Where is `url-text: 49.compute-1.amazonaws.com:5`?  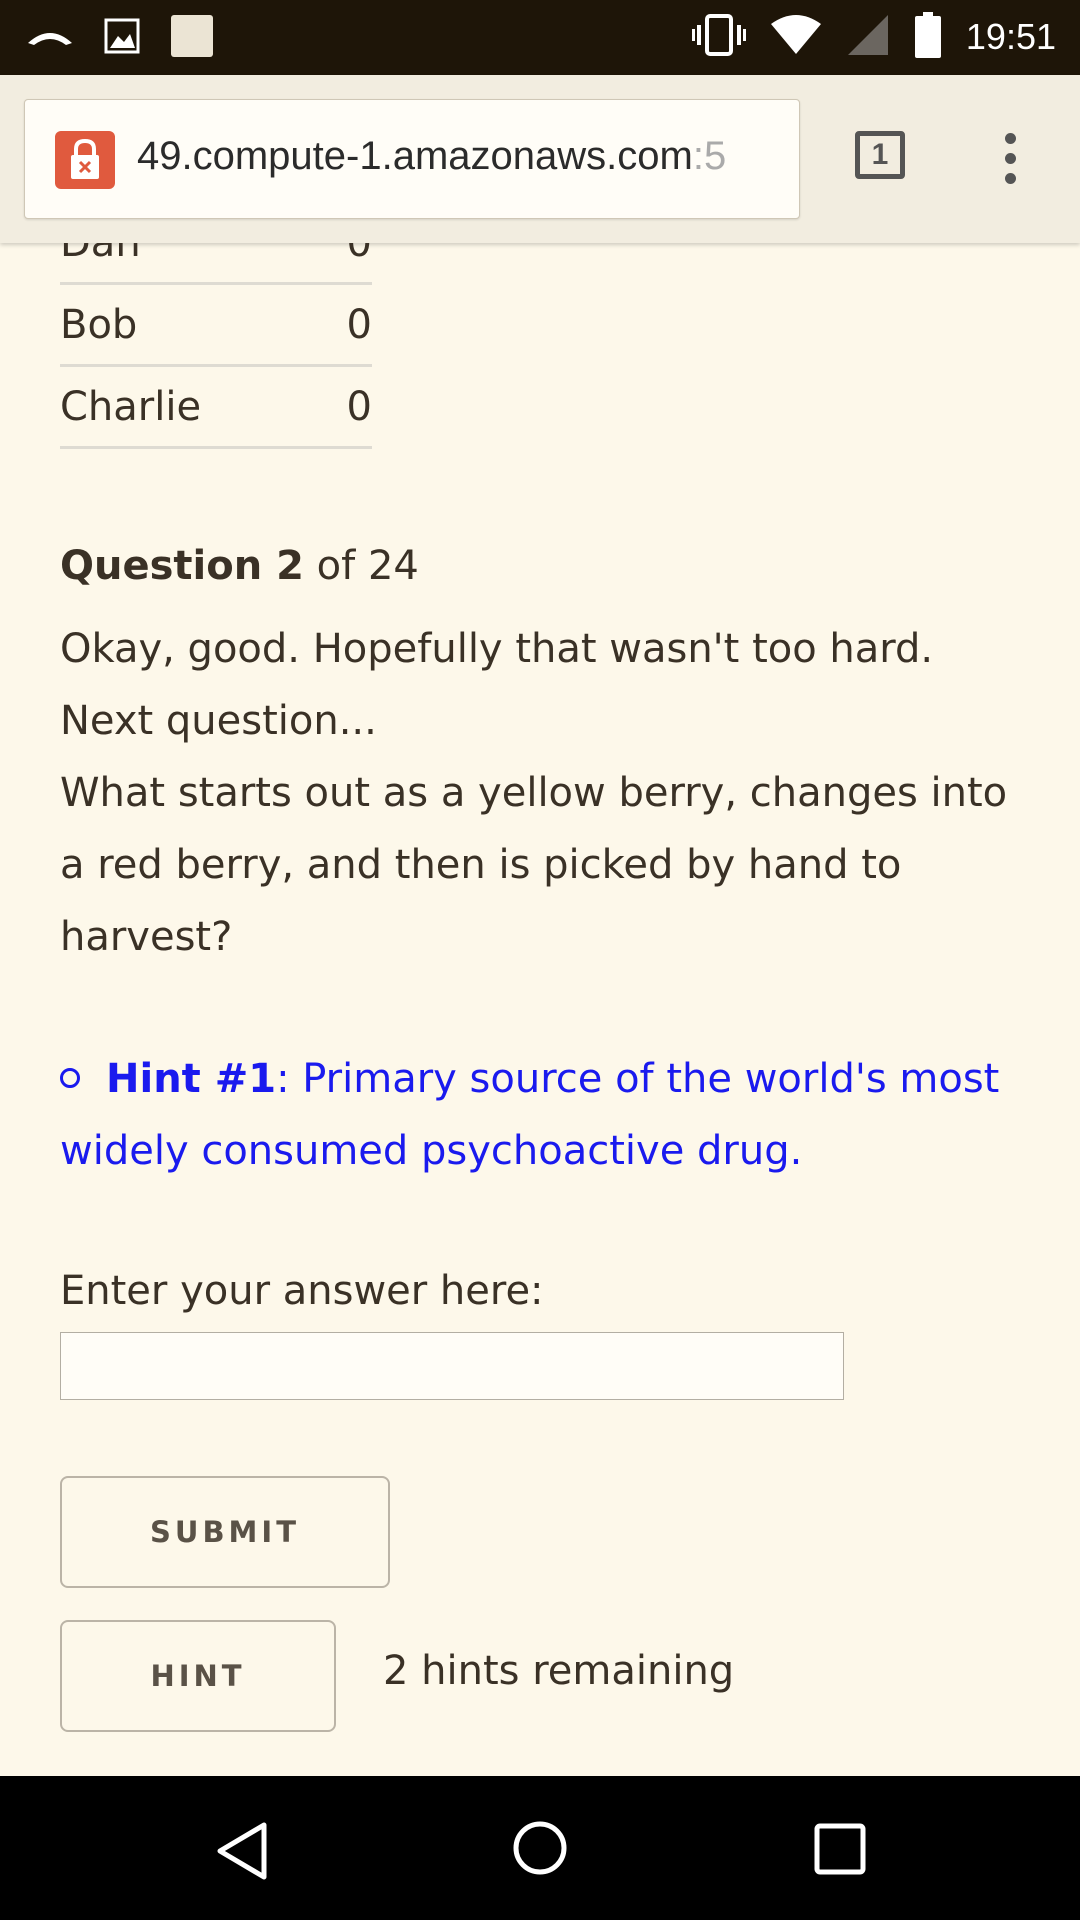 url-text: 49.compute-1.amazonaws.com:5 is located at coordinates (431, 156).